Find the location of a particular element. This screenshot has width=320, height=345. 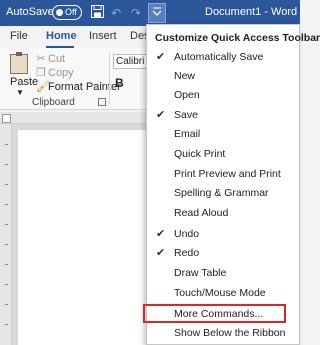

save-icon is located at coordinates (97, 13).